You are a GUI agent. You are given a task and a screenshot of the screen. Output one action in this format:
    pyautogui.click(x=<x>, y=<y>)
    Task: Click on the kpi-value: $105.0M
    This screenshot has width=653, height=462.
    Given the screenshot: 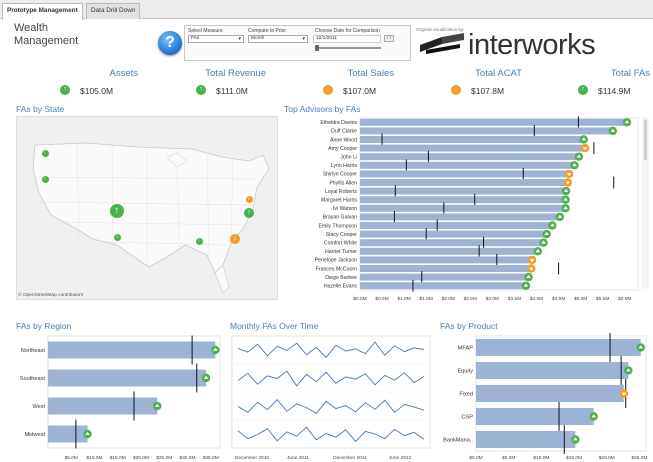 What is the action you would take?
    pyautogui.click(x=97, y=91)
    